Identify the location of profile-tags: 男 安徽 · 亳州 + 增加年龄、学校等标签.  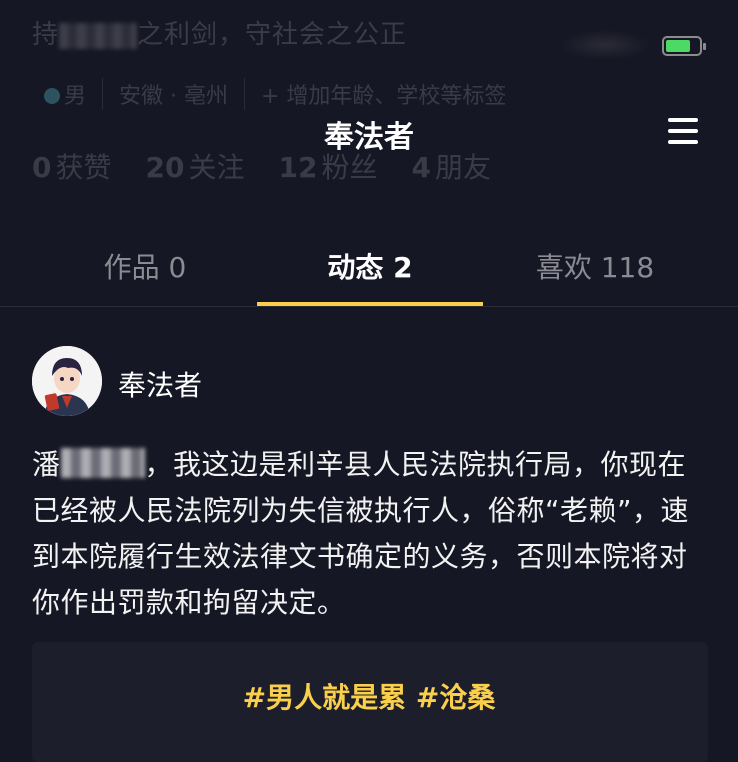
(283, 94).